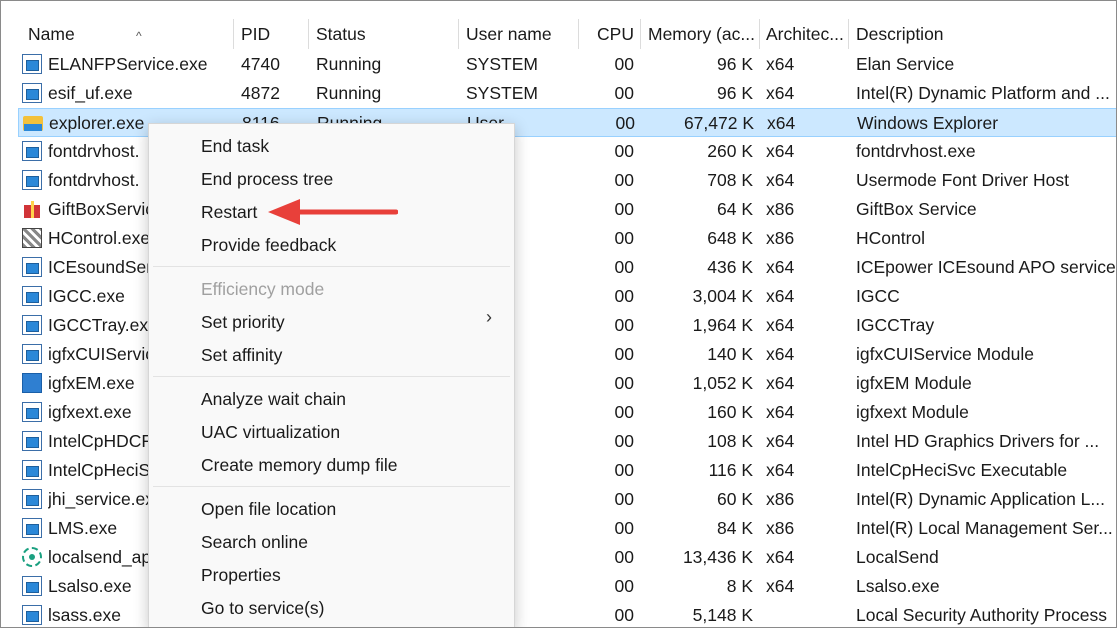  Describe the element at coordinates (235, 146) in the screenshot. I see `menu-item-end-task: End task` at that location.